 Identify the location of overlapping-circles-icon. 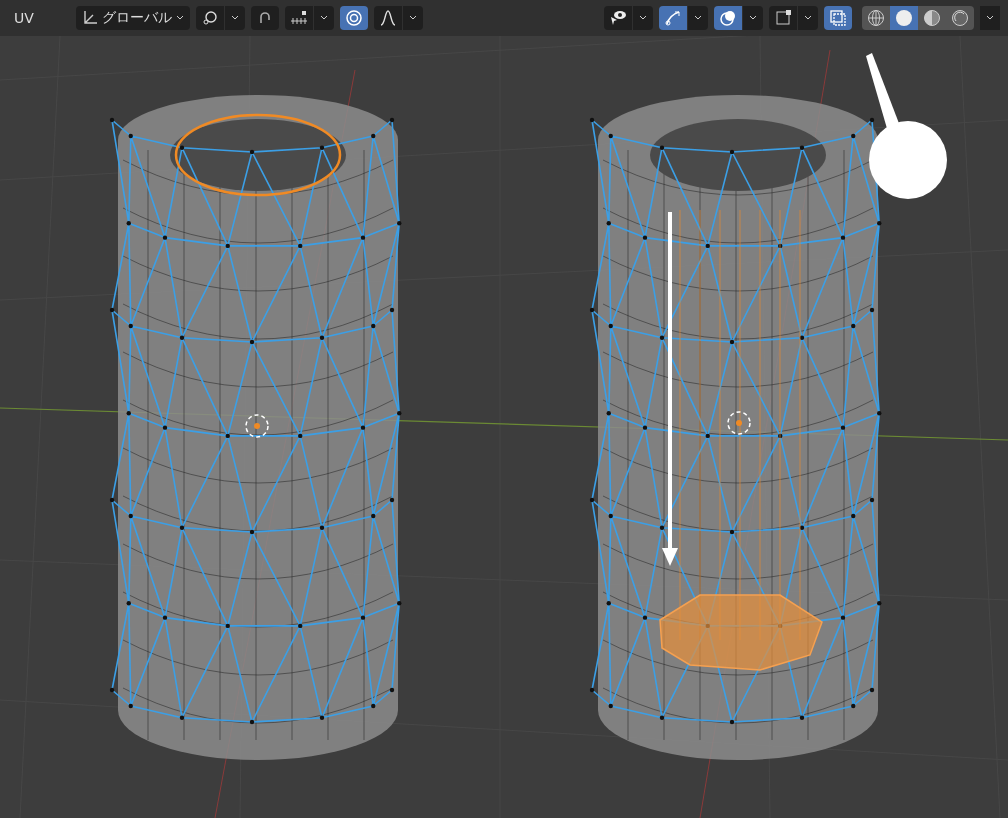
(728, 18).